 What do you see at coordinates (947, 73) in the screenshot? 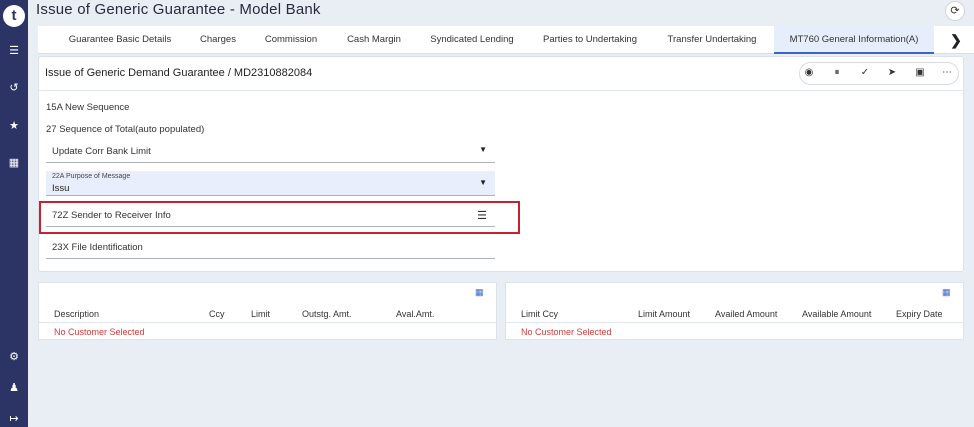
I see `more-icon: ⋯` at bounding box center [947, 73].